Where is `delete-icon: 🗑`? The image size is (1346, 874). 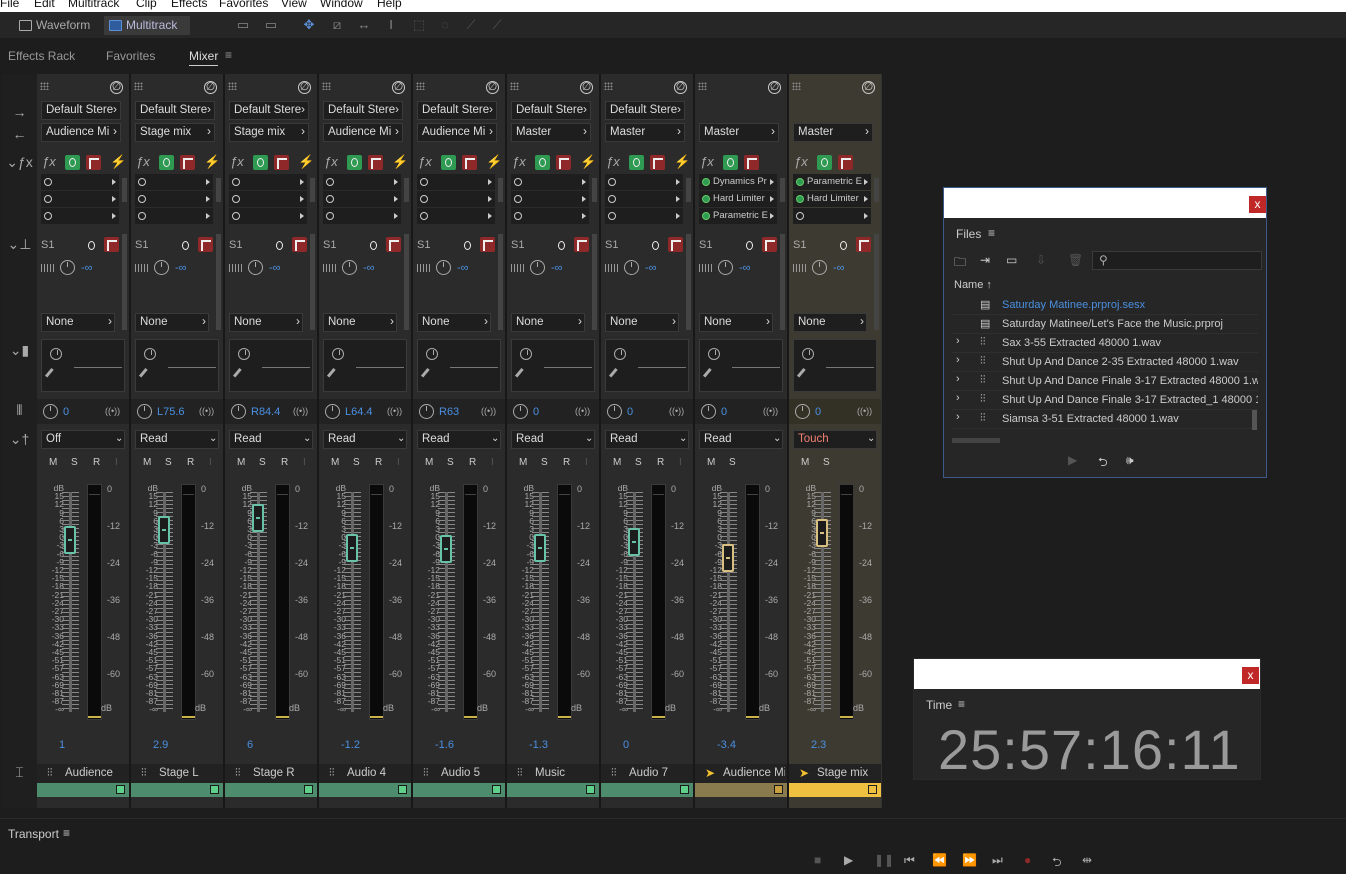 delete-icon: 🗑 is located at coordinates (1075, 260).